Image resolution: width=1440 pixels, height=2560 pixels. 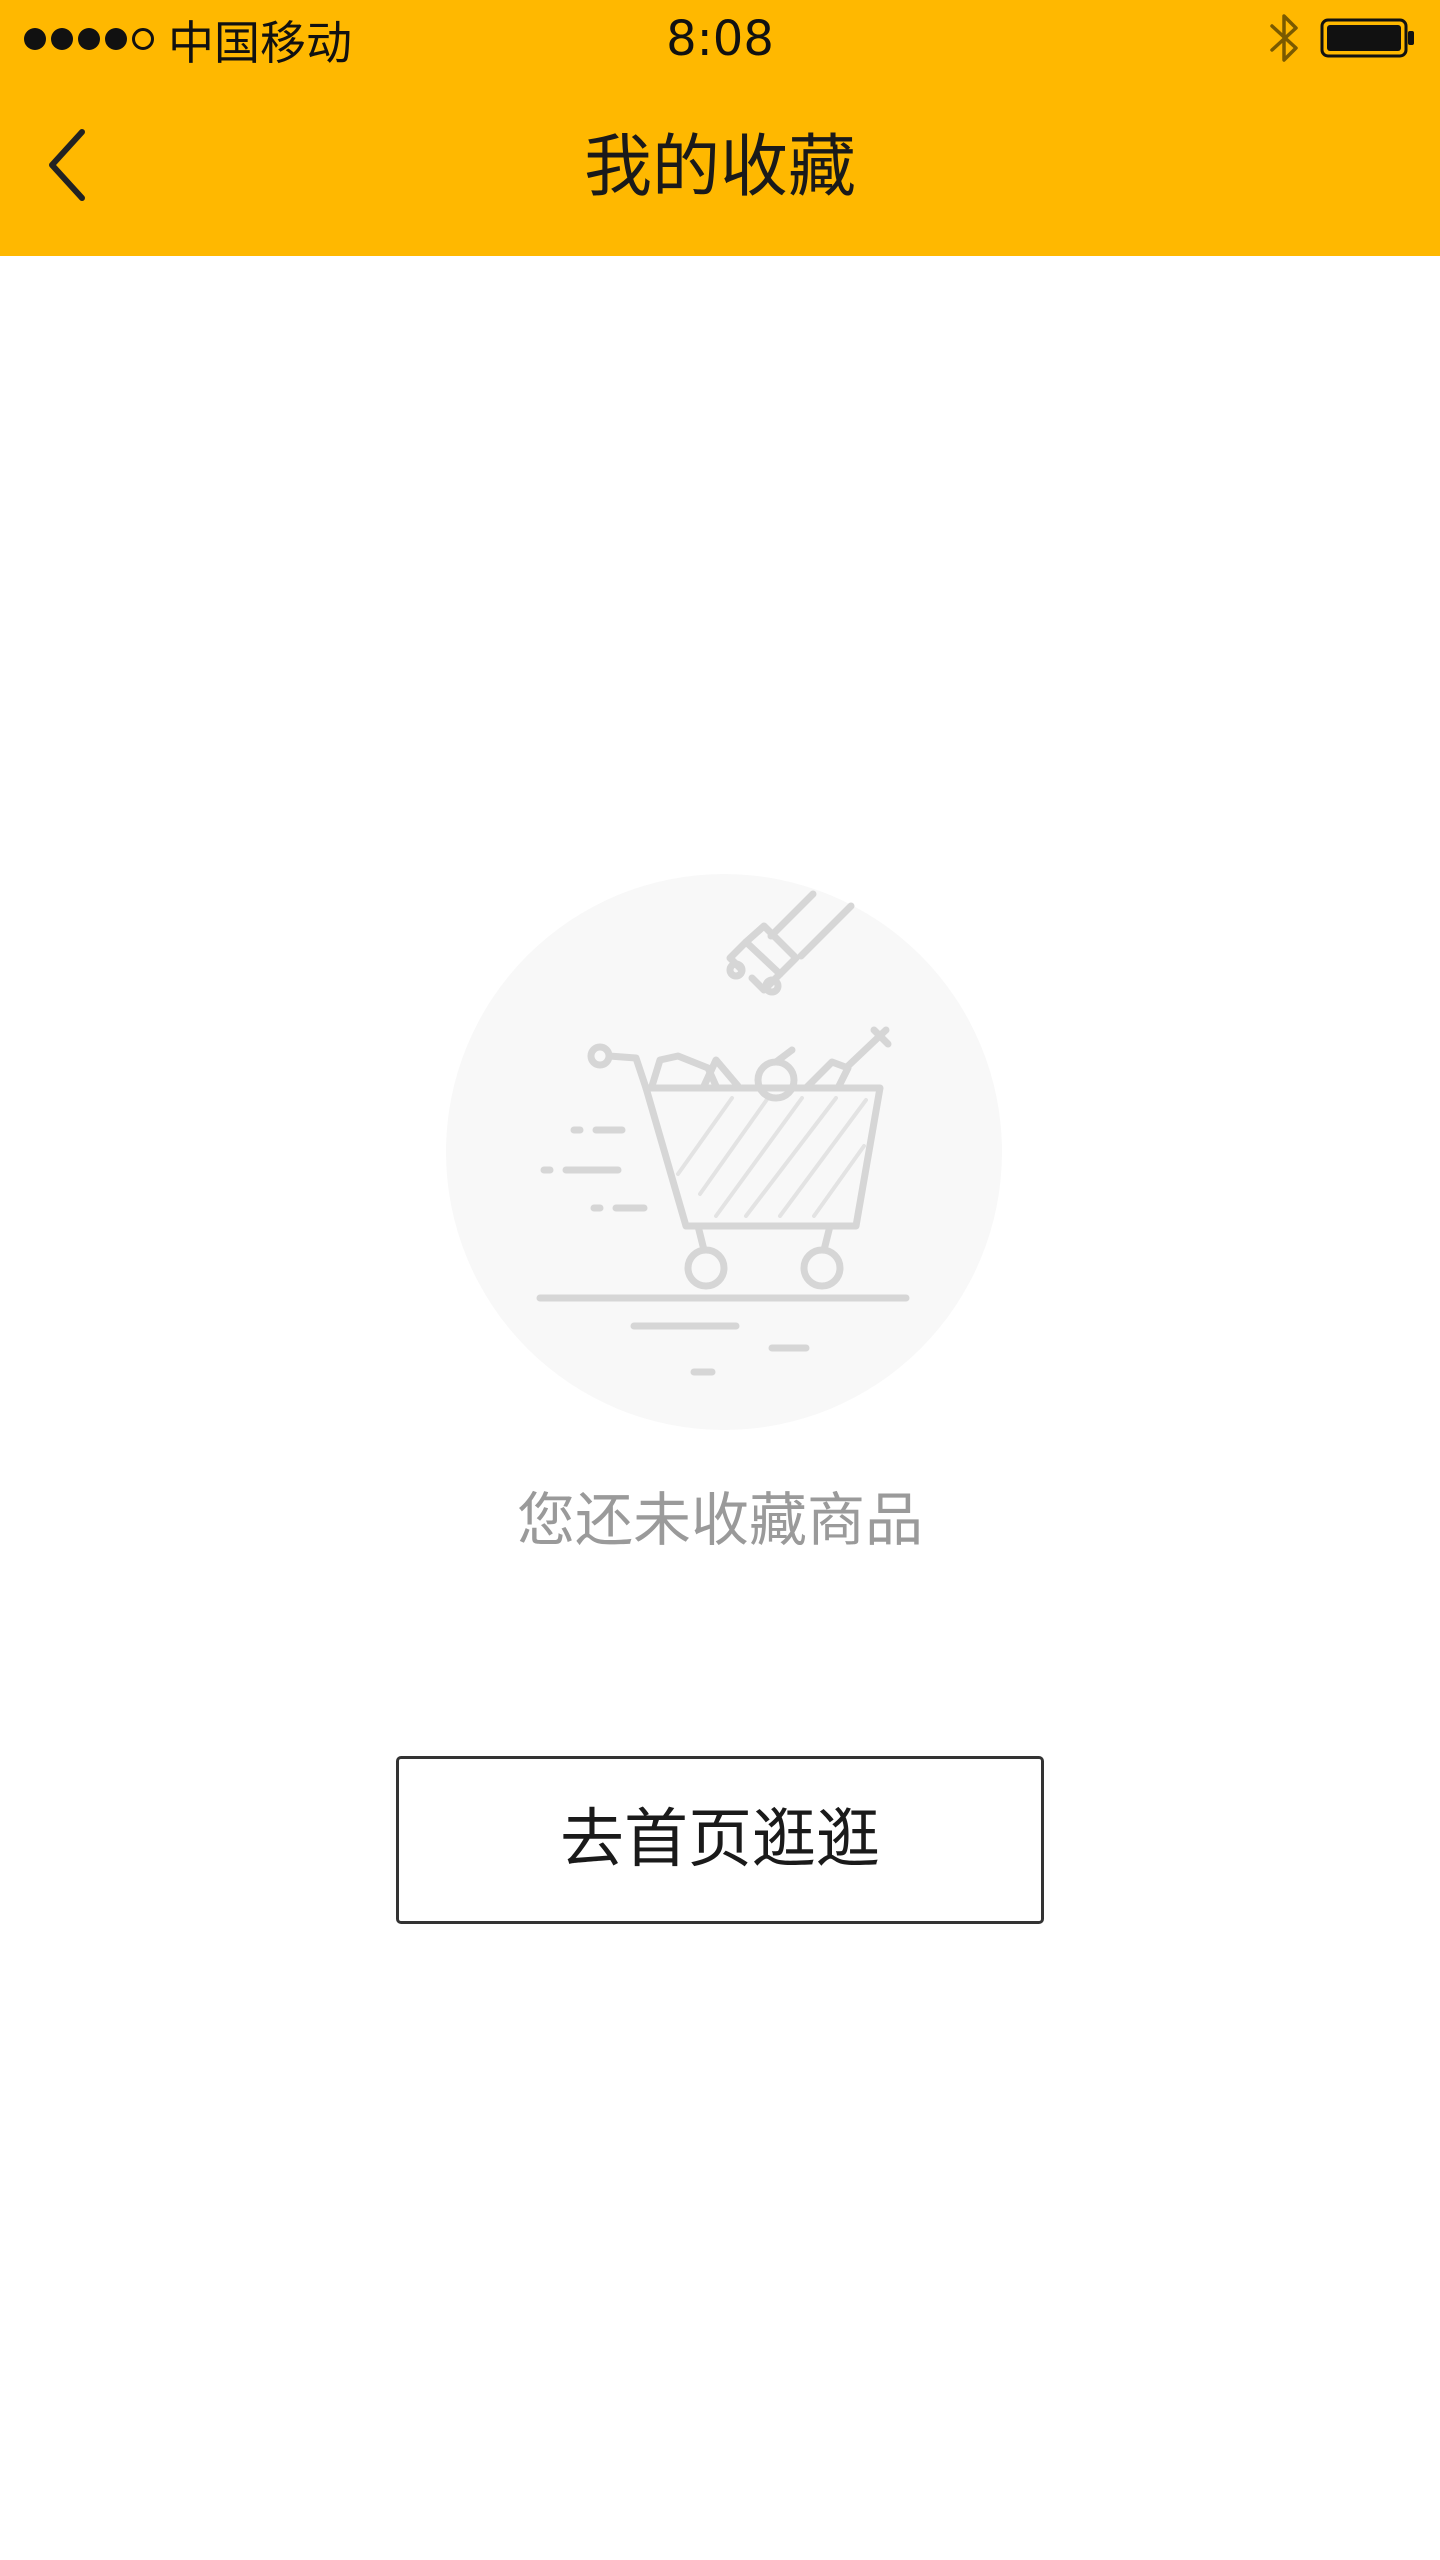 I want to click on chevron-left-icon, so click(x=67, y=165).